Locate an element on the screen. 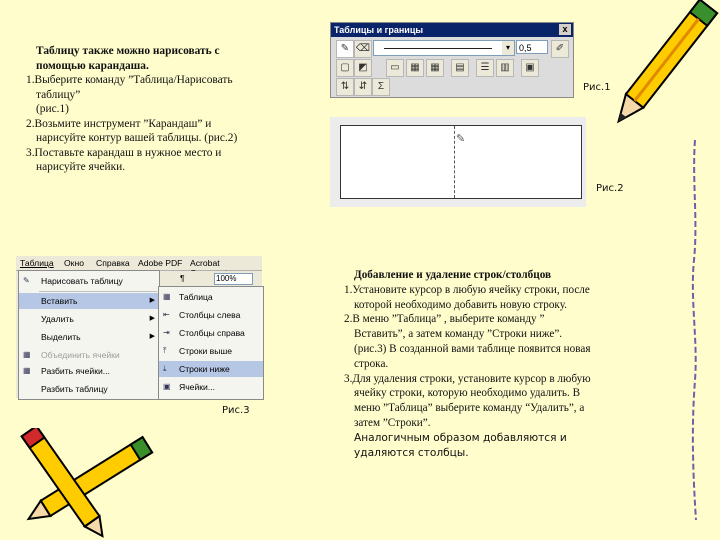 This screenshot has width=720, height=540. cells-icon: ▣ is located at coordinates (167, 386).